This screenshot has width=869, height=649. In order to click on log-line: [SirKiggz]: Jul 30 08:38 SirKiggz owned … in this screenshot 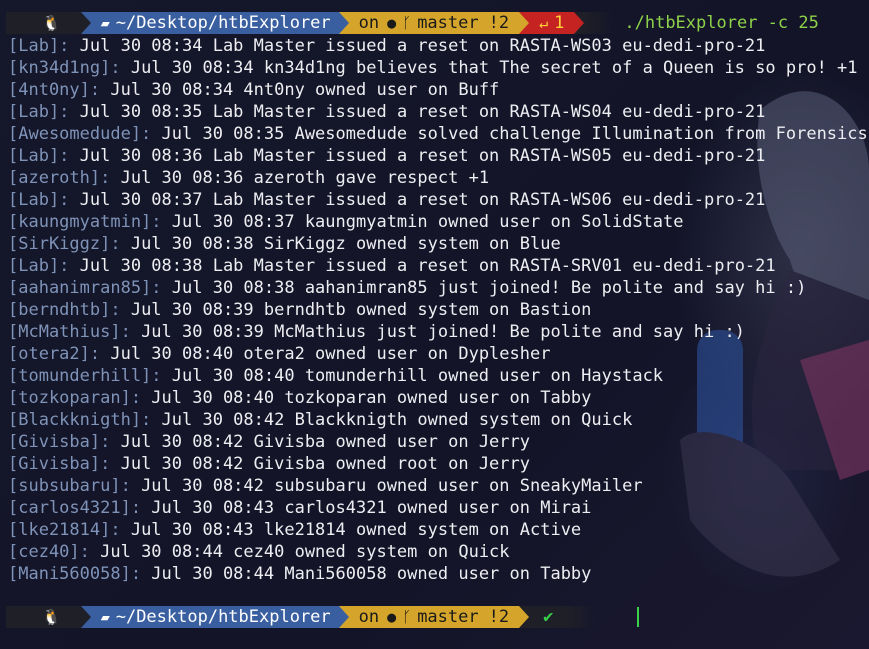, I will do `click(438, 244)`.